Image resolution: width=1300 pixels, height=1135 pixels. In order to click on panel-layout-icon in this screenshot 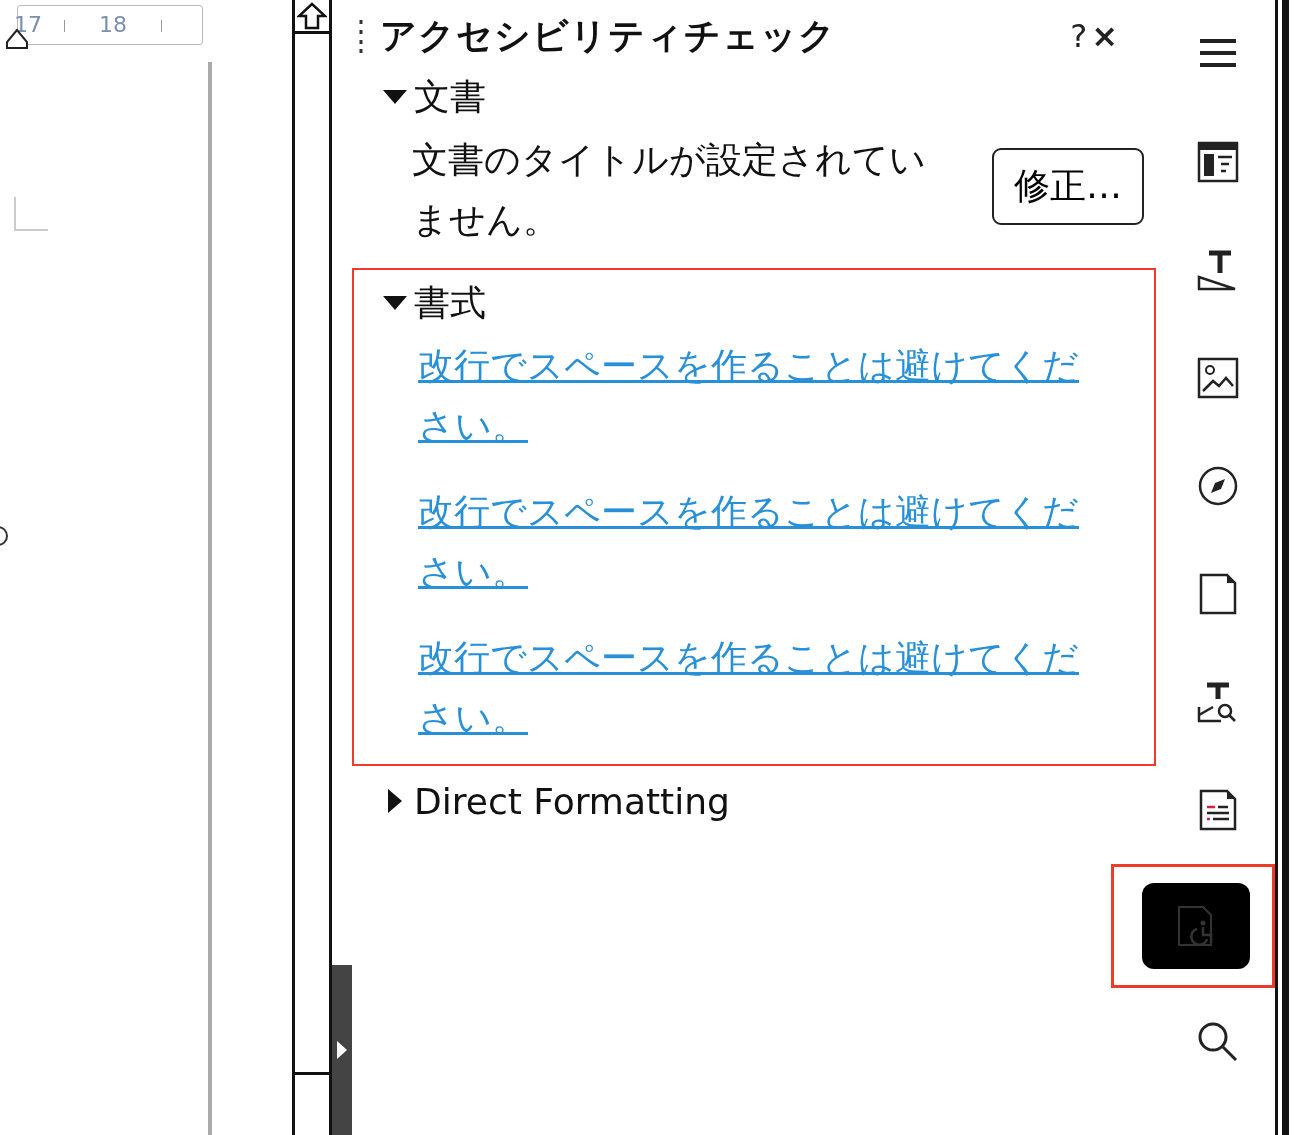, I will do `click(1217, 162)`.